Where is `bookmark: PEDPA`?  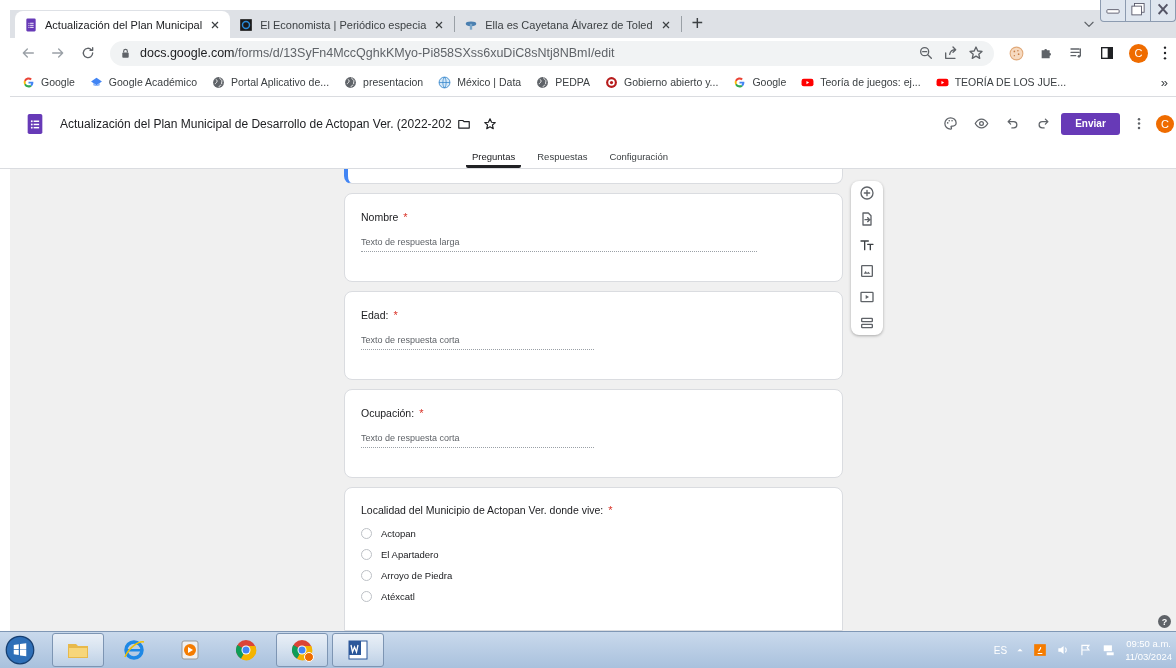 bookmark: PEDPA is located at coordinates (563, 82).